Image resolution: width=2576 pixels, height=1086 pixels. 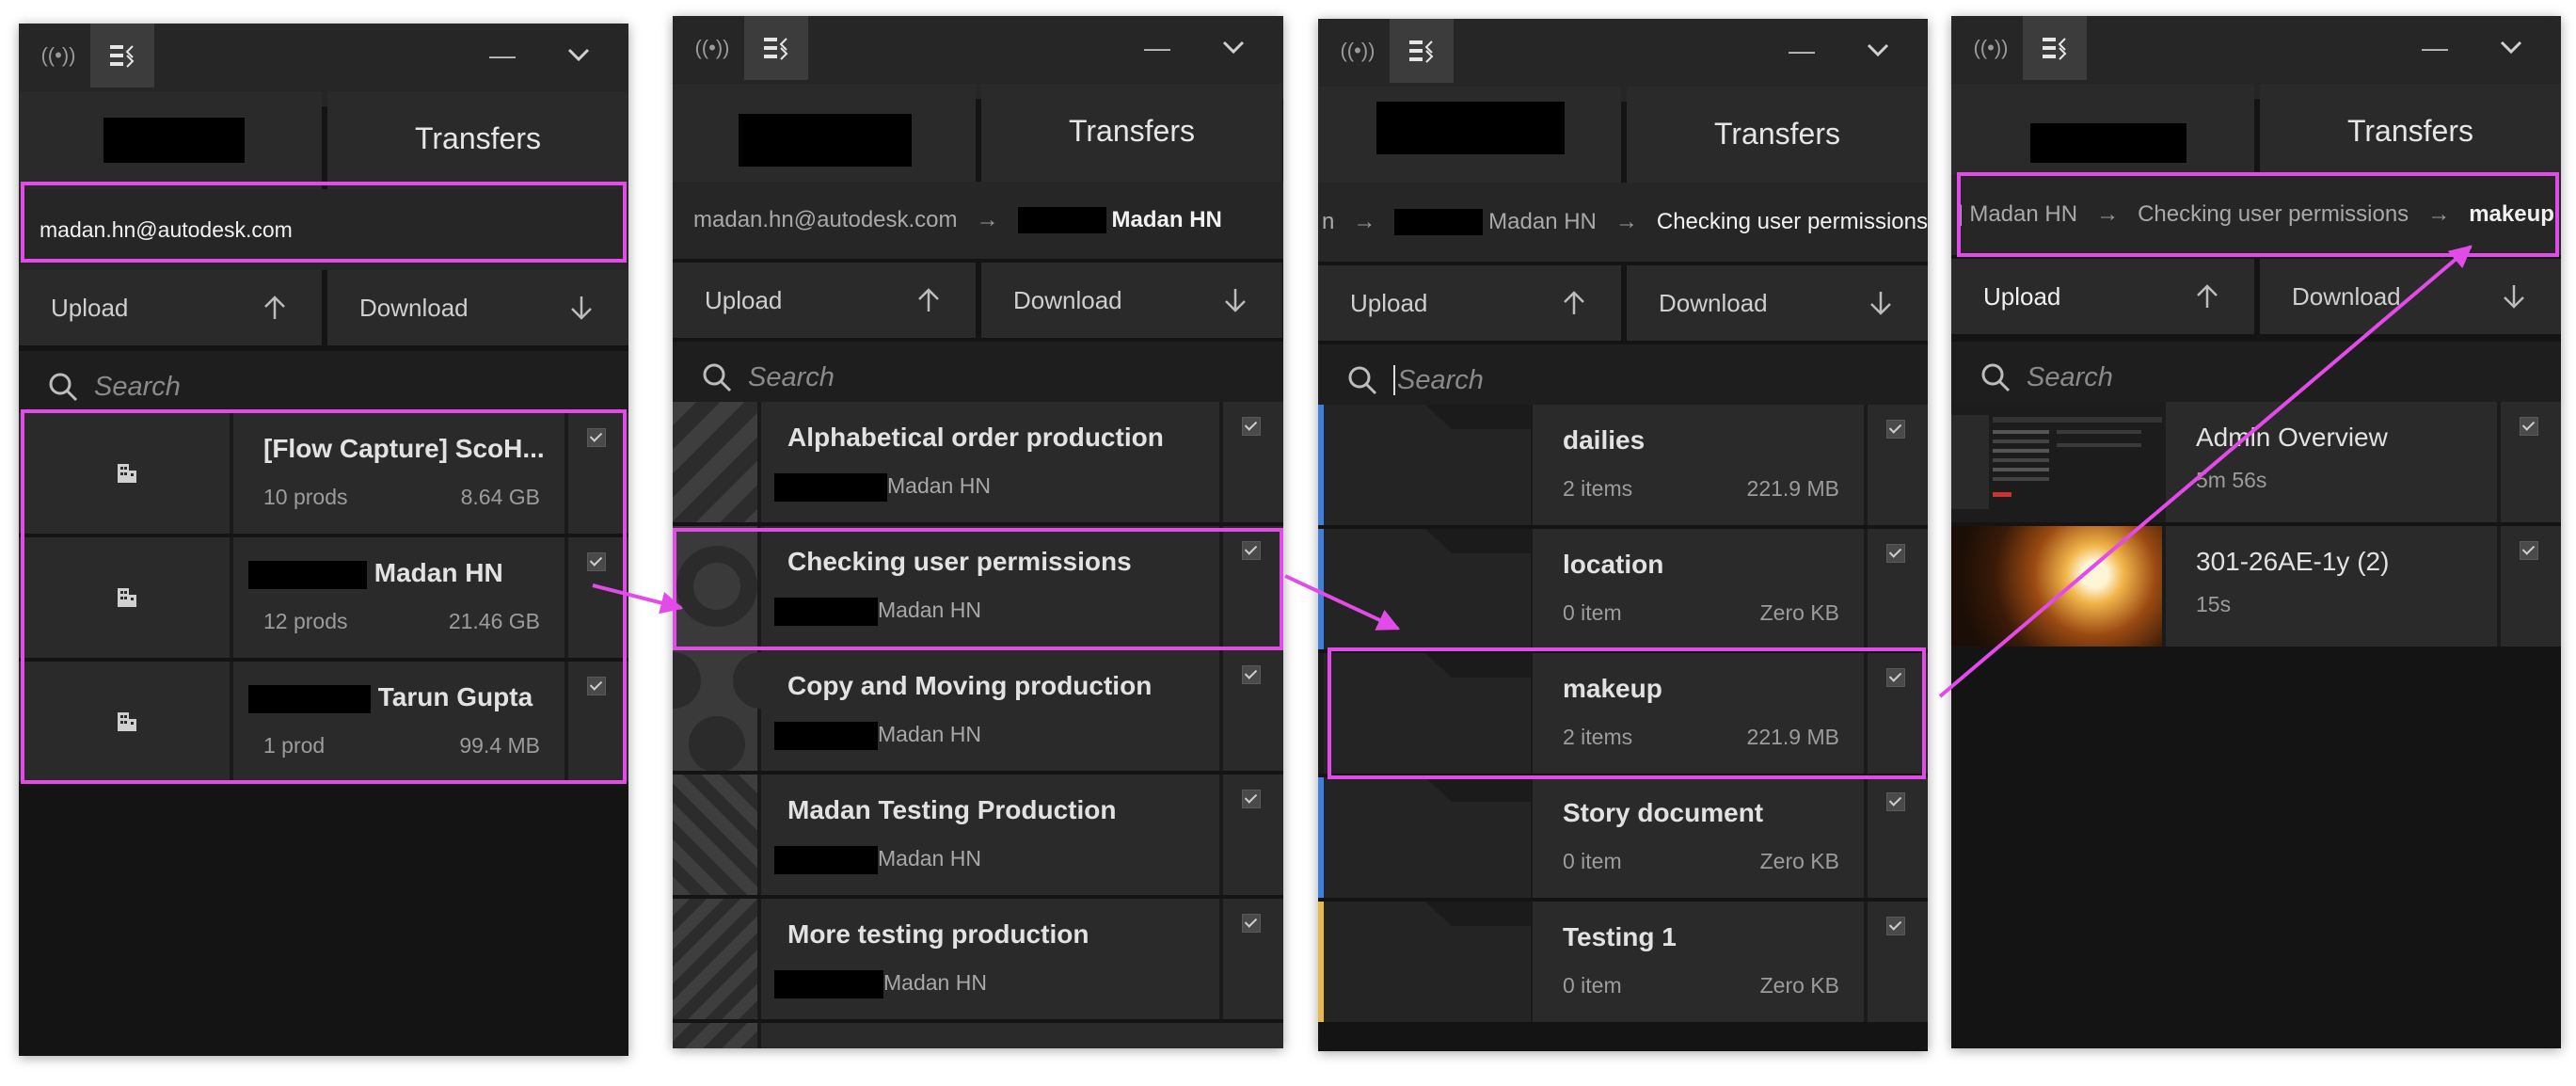 What do you see at coordinates (323, 387) in the screenshot?
I see `search-input: Search` at bounding box center [323, 387].